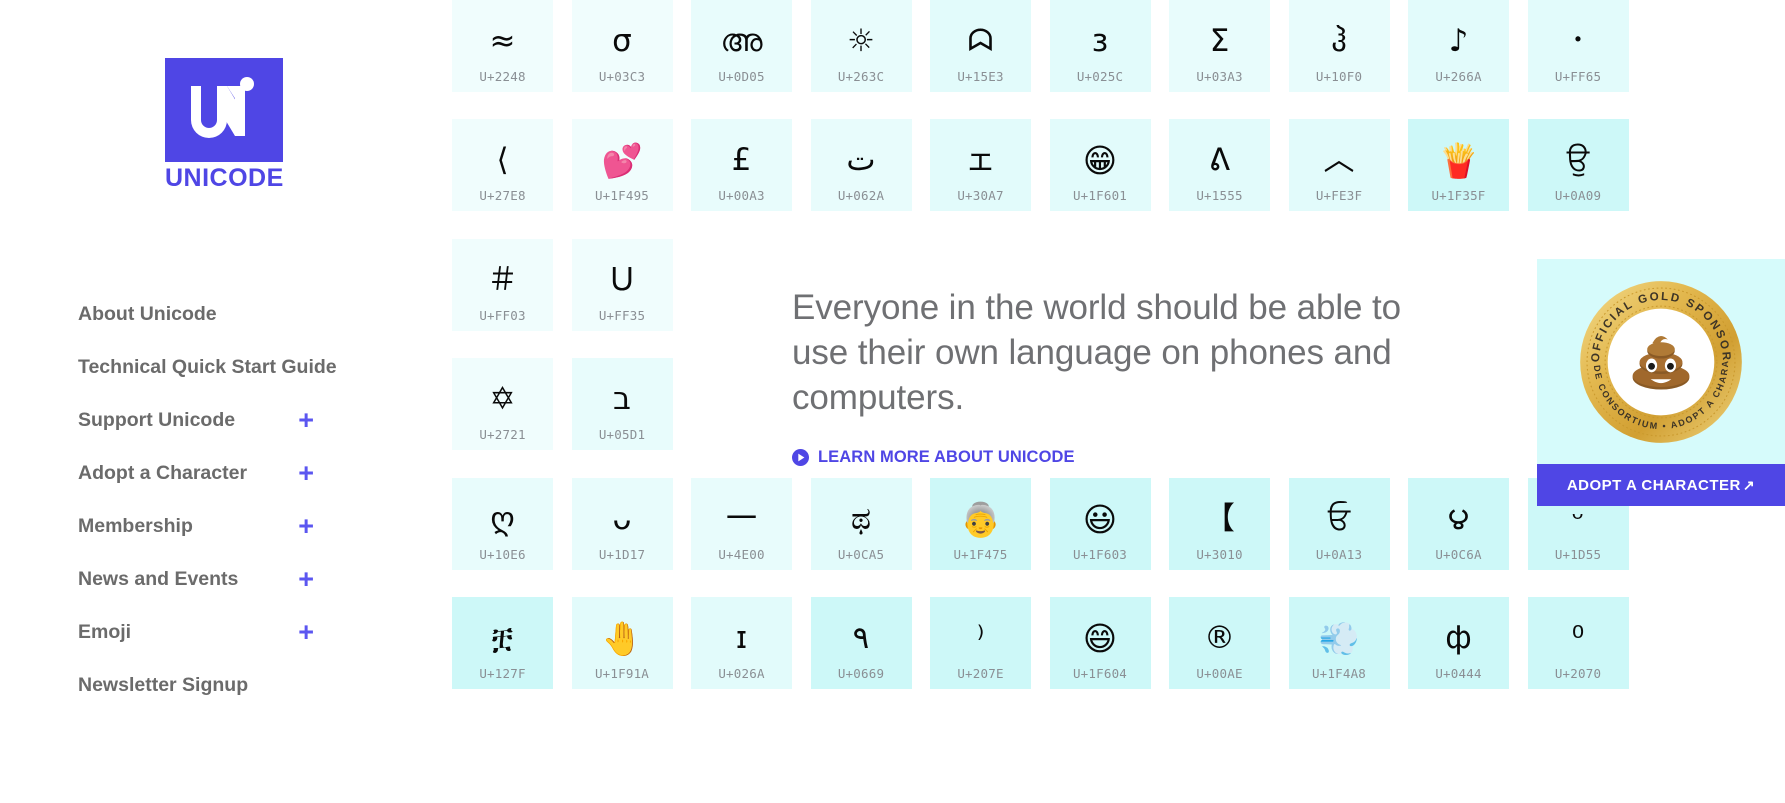  I want to click on character-glyph: ⁰, so click(1578, 637).